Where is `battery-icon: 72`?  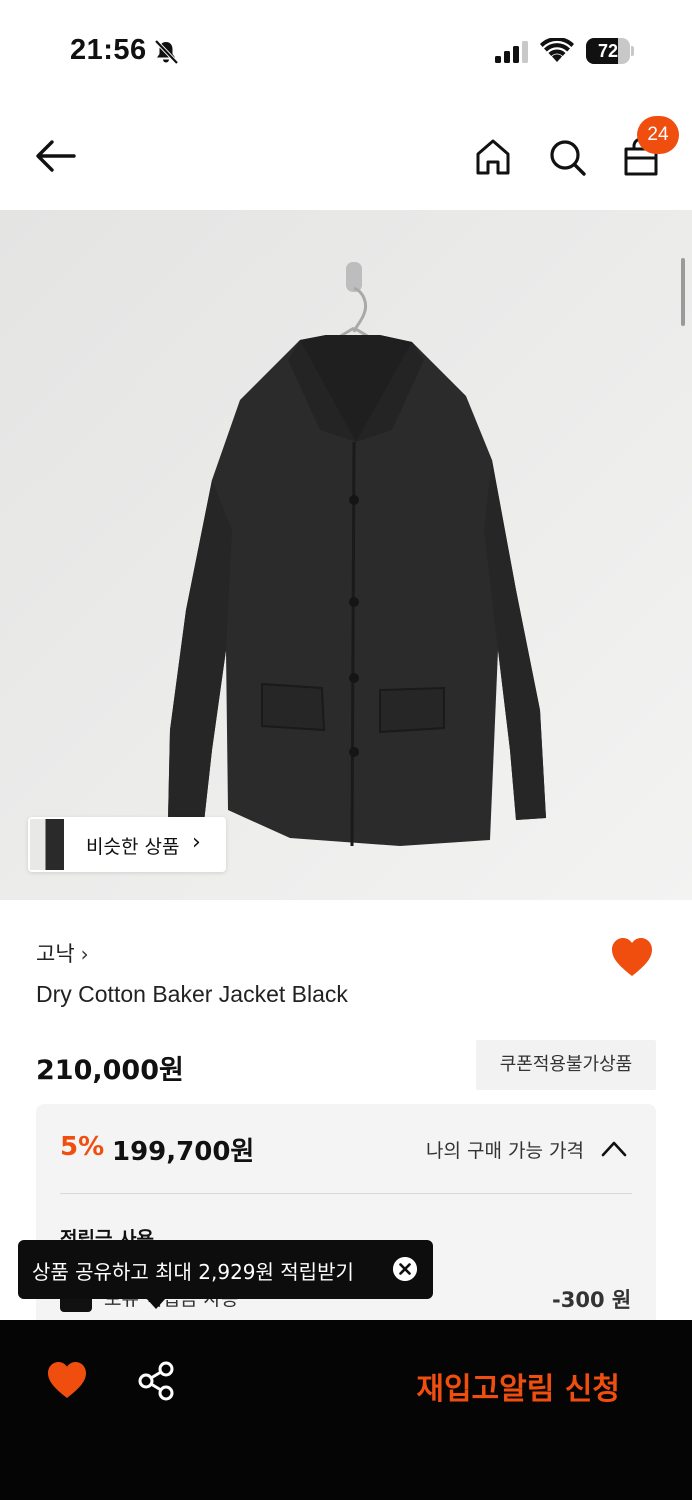 battery-icon: 72 is located at coordinates (610, 51).